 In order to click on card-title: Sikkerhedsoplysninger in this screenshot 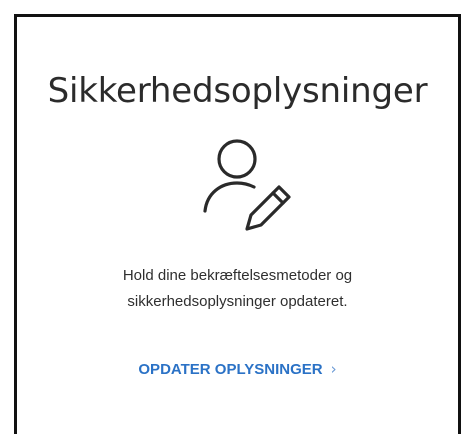, I will do `click(237, 91)`.